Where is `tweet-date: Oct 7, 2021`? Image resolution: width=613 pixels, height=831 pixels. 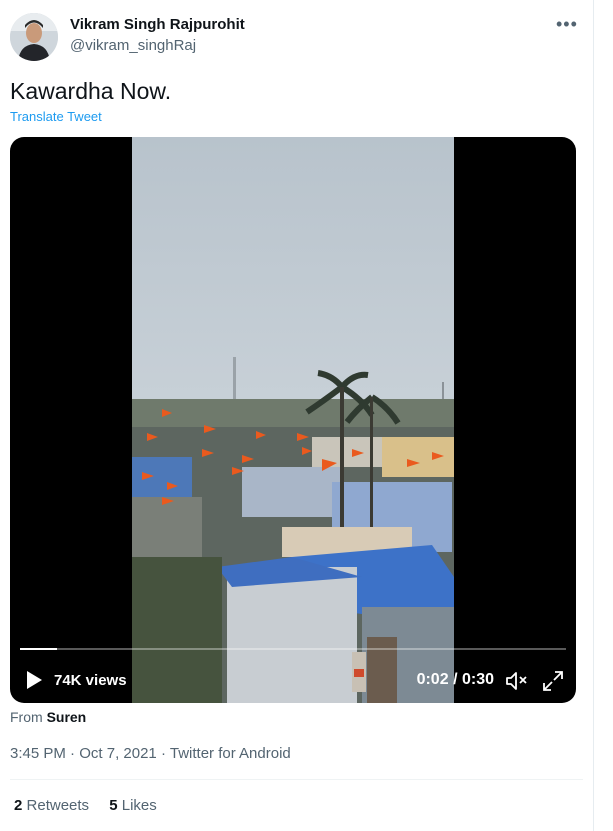
tweet-date: Oct 7, 2021 is located at coordinates (118, 753).